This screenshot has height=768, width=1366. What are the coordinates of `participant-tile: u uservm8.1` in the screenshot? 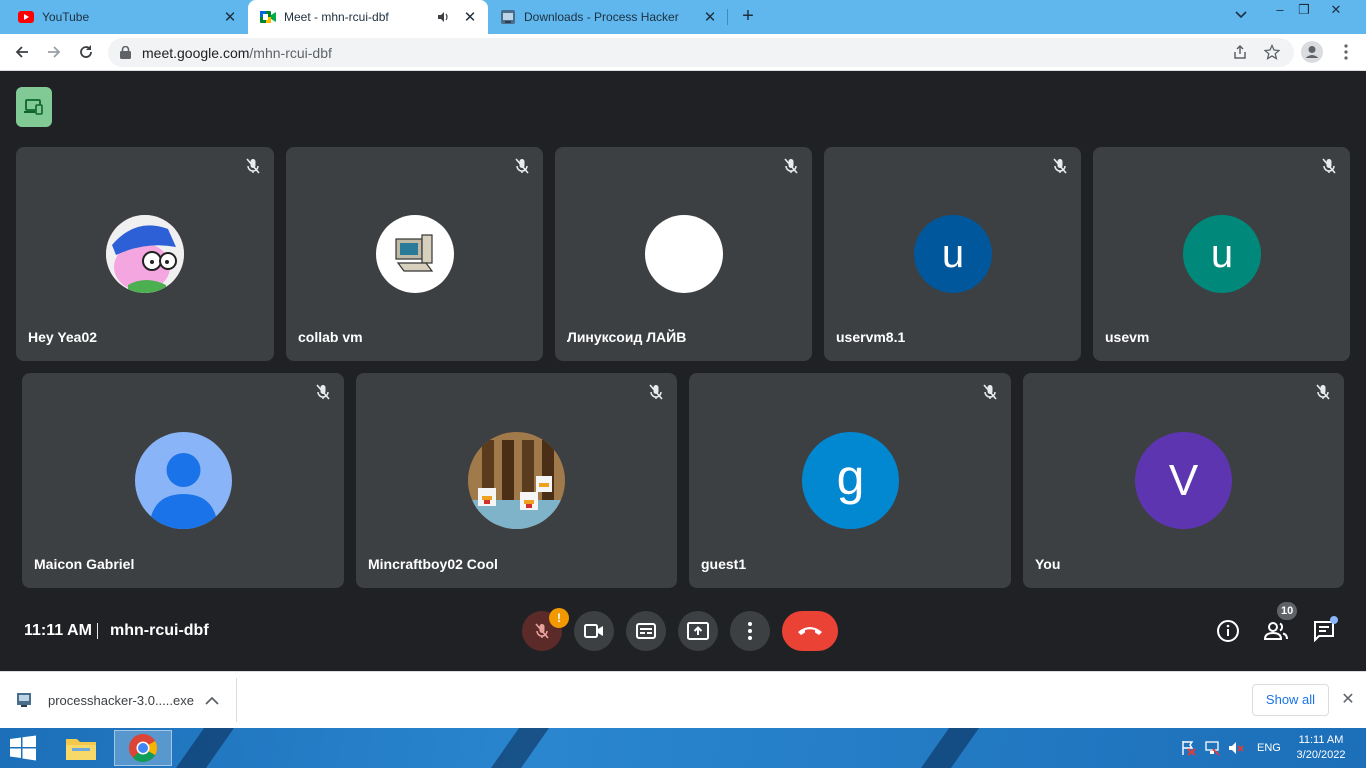 It's located at (952, 254).